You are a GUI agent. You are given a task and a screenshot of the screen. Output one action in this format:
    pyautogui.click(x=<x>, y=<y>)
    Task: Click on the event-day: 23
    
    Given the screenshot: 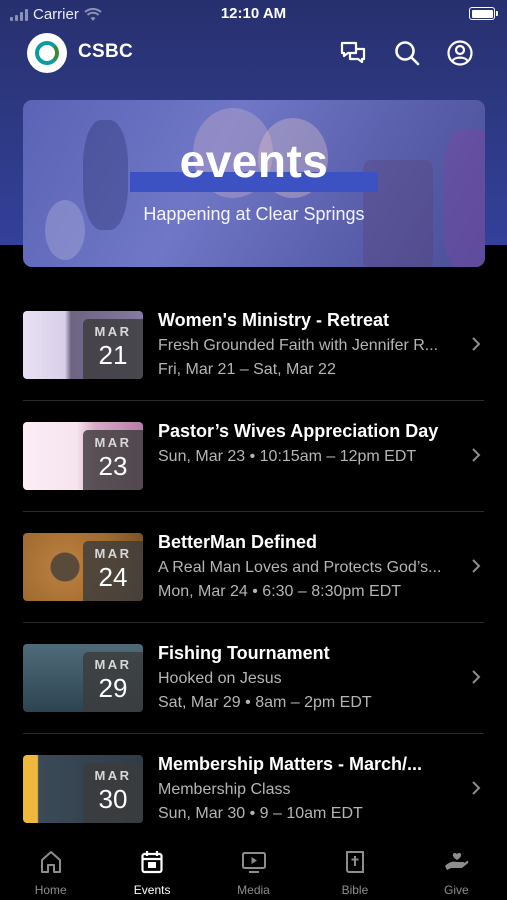 What is the action you would take?
    pyautogui.click(x=113, y=466)
    